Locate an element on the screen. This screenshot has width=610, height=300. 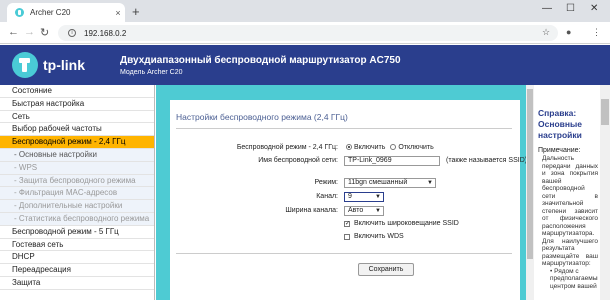
menu-item-security: Защита is located at coordinates (77, 283).